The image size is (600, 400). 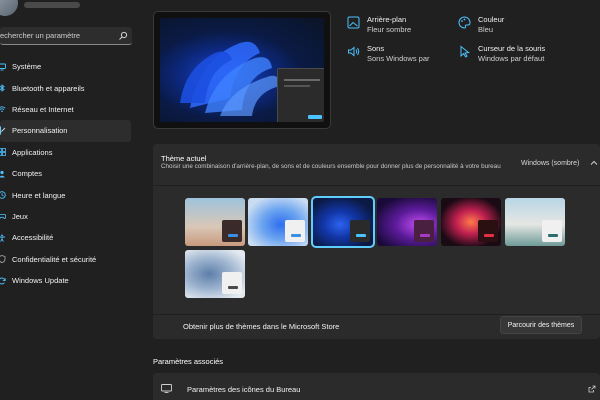 I want to click on cursor-value: Windows par défaut, so click(x=511, y=58).